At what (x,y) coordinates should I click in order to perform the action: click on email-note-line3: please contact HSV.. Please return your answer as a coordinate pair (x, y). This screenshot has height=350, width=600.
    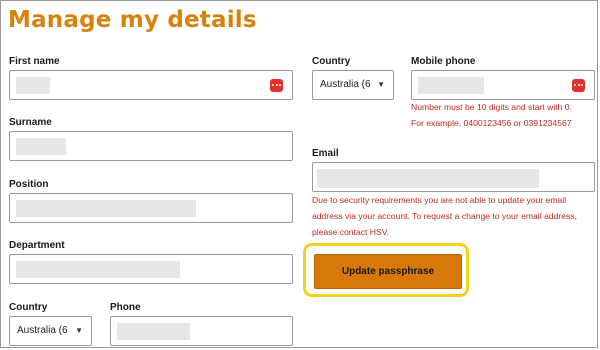
    Looking at the image, I should click on (351, 232).